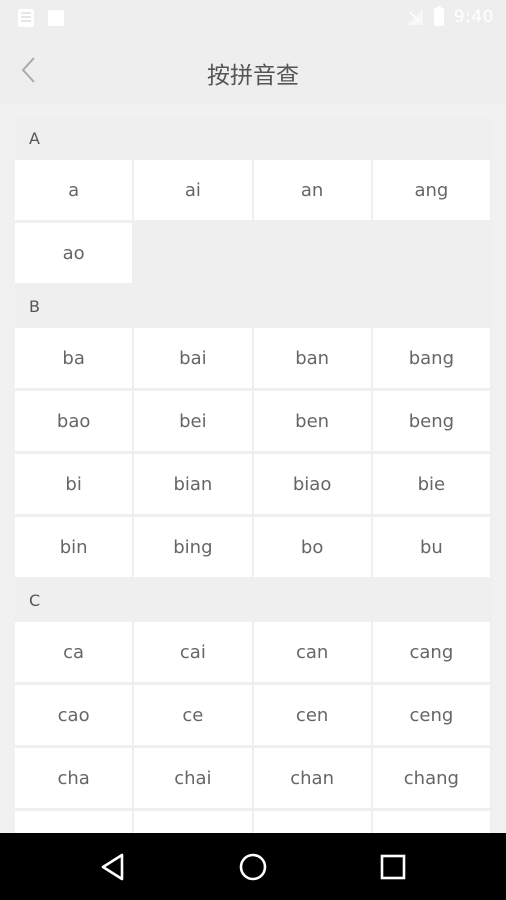  Describe the element at coordinates (74, 421) in the screenshot. I see `pinyin-cell: bao` at that location.